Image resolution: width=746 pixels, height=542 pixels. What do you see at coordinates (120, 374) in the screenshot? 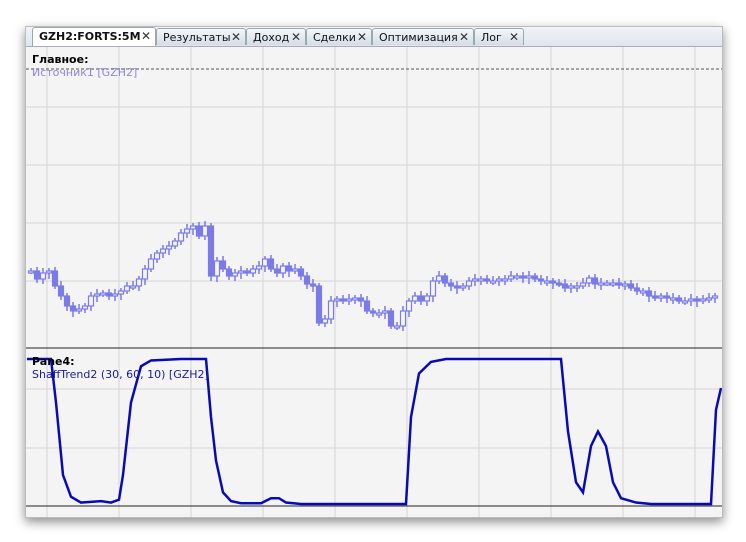
I see `indicator-series-label: ShaffTrend2 (30, 60, 10) [GZH2]` at bounding box center [120, 374].